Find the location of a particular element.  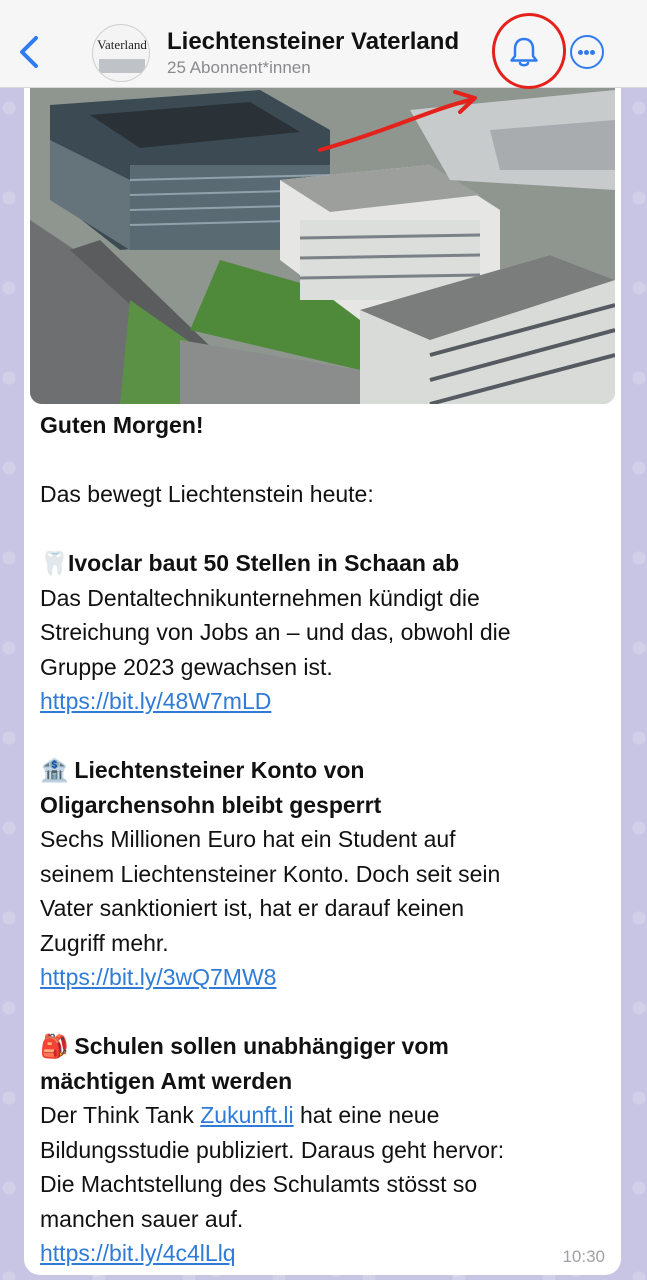

backpack-icon: 🎒 is located at coordinates (54, 1046).